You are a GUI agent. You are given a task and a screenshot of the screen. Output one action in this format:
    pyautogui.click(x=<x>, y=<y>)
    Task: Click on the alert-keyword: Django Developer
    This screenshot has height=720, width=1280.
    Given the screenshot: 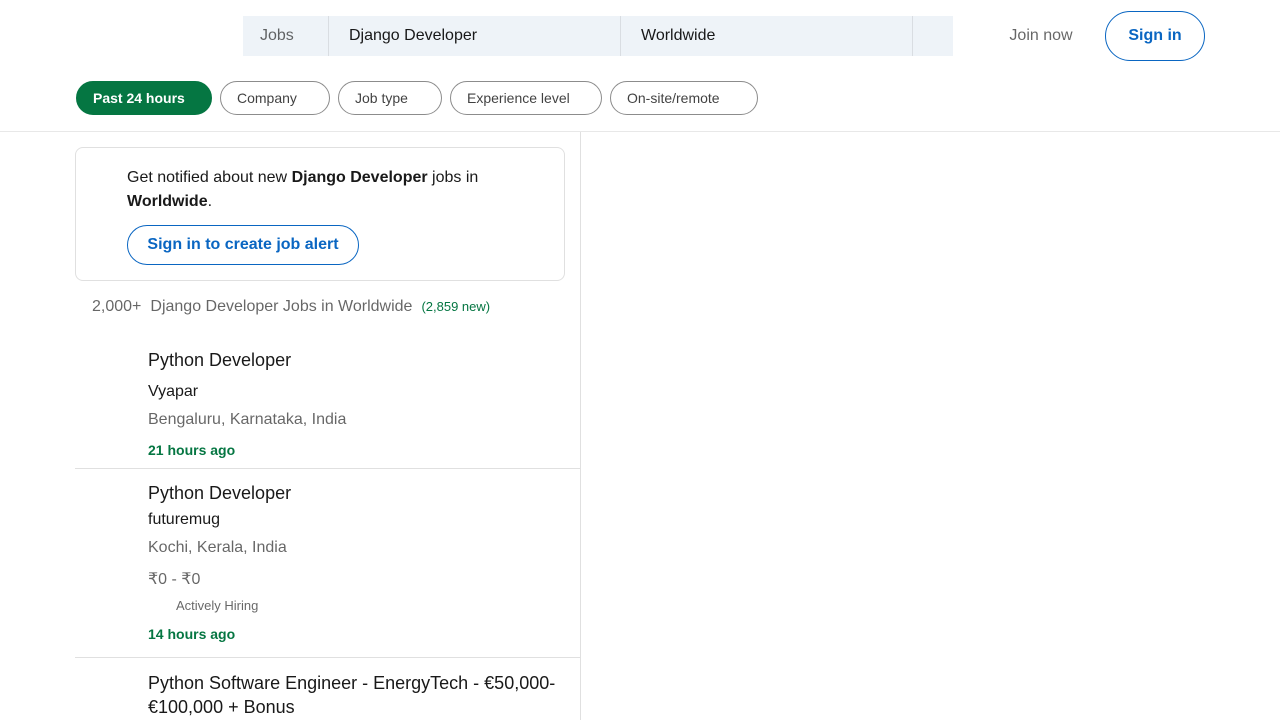 What is the action you would take?
    pyautogui.click(x=359, y=177)
    